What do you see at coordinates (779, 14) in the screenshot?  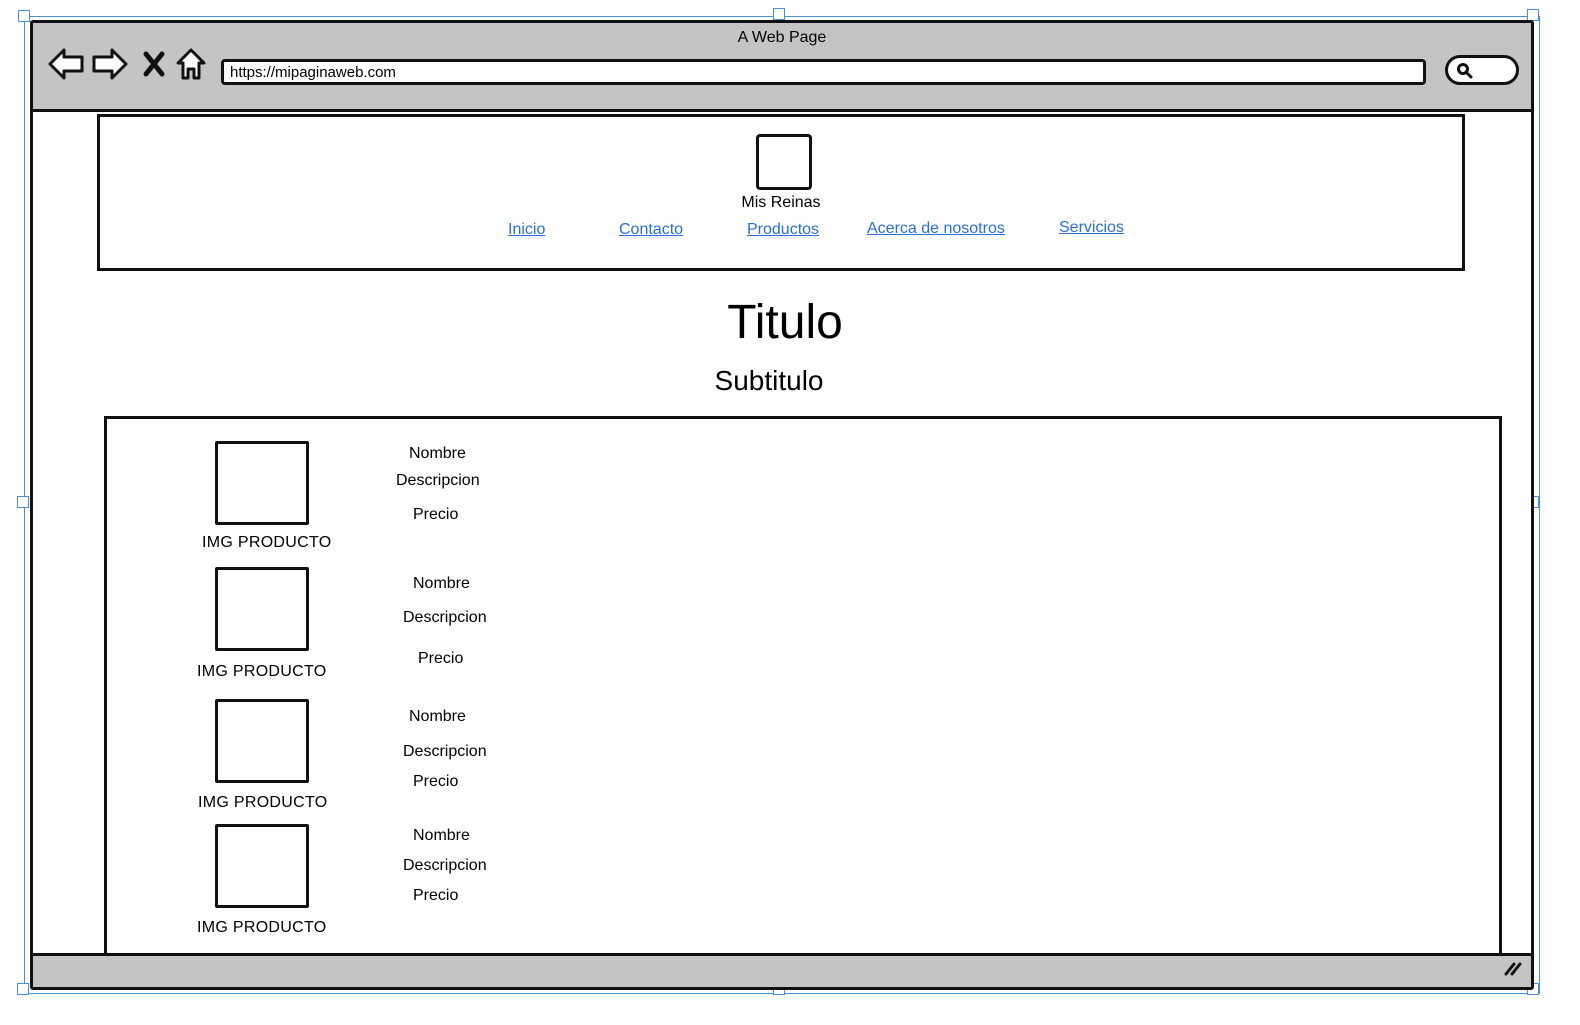 I see `resize-handle-top` at bounding box center [779, 14].